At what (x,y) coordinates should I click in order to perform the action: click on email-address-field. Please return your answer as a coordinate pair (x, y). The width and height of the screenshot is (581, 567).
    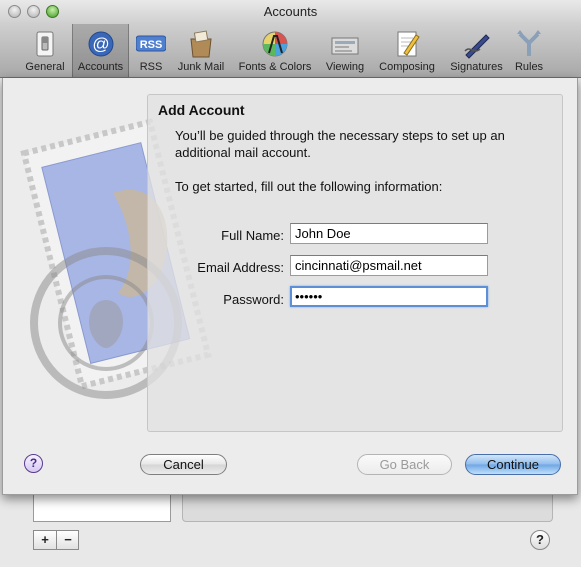
    Looking at the image, I should click on (389, 265).